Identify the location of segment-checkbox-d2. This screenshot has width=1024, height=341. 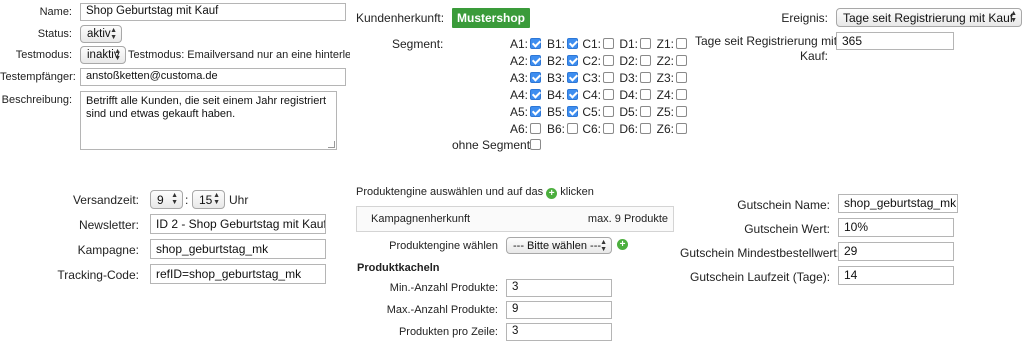
(645, 60).